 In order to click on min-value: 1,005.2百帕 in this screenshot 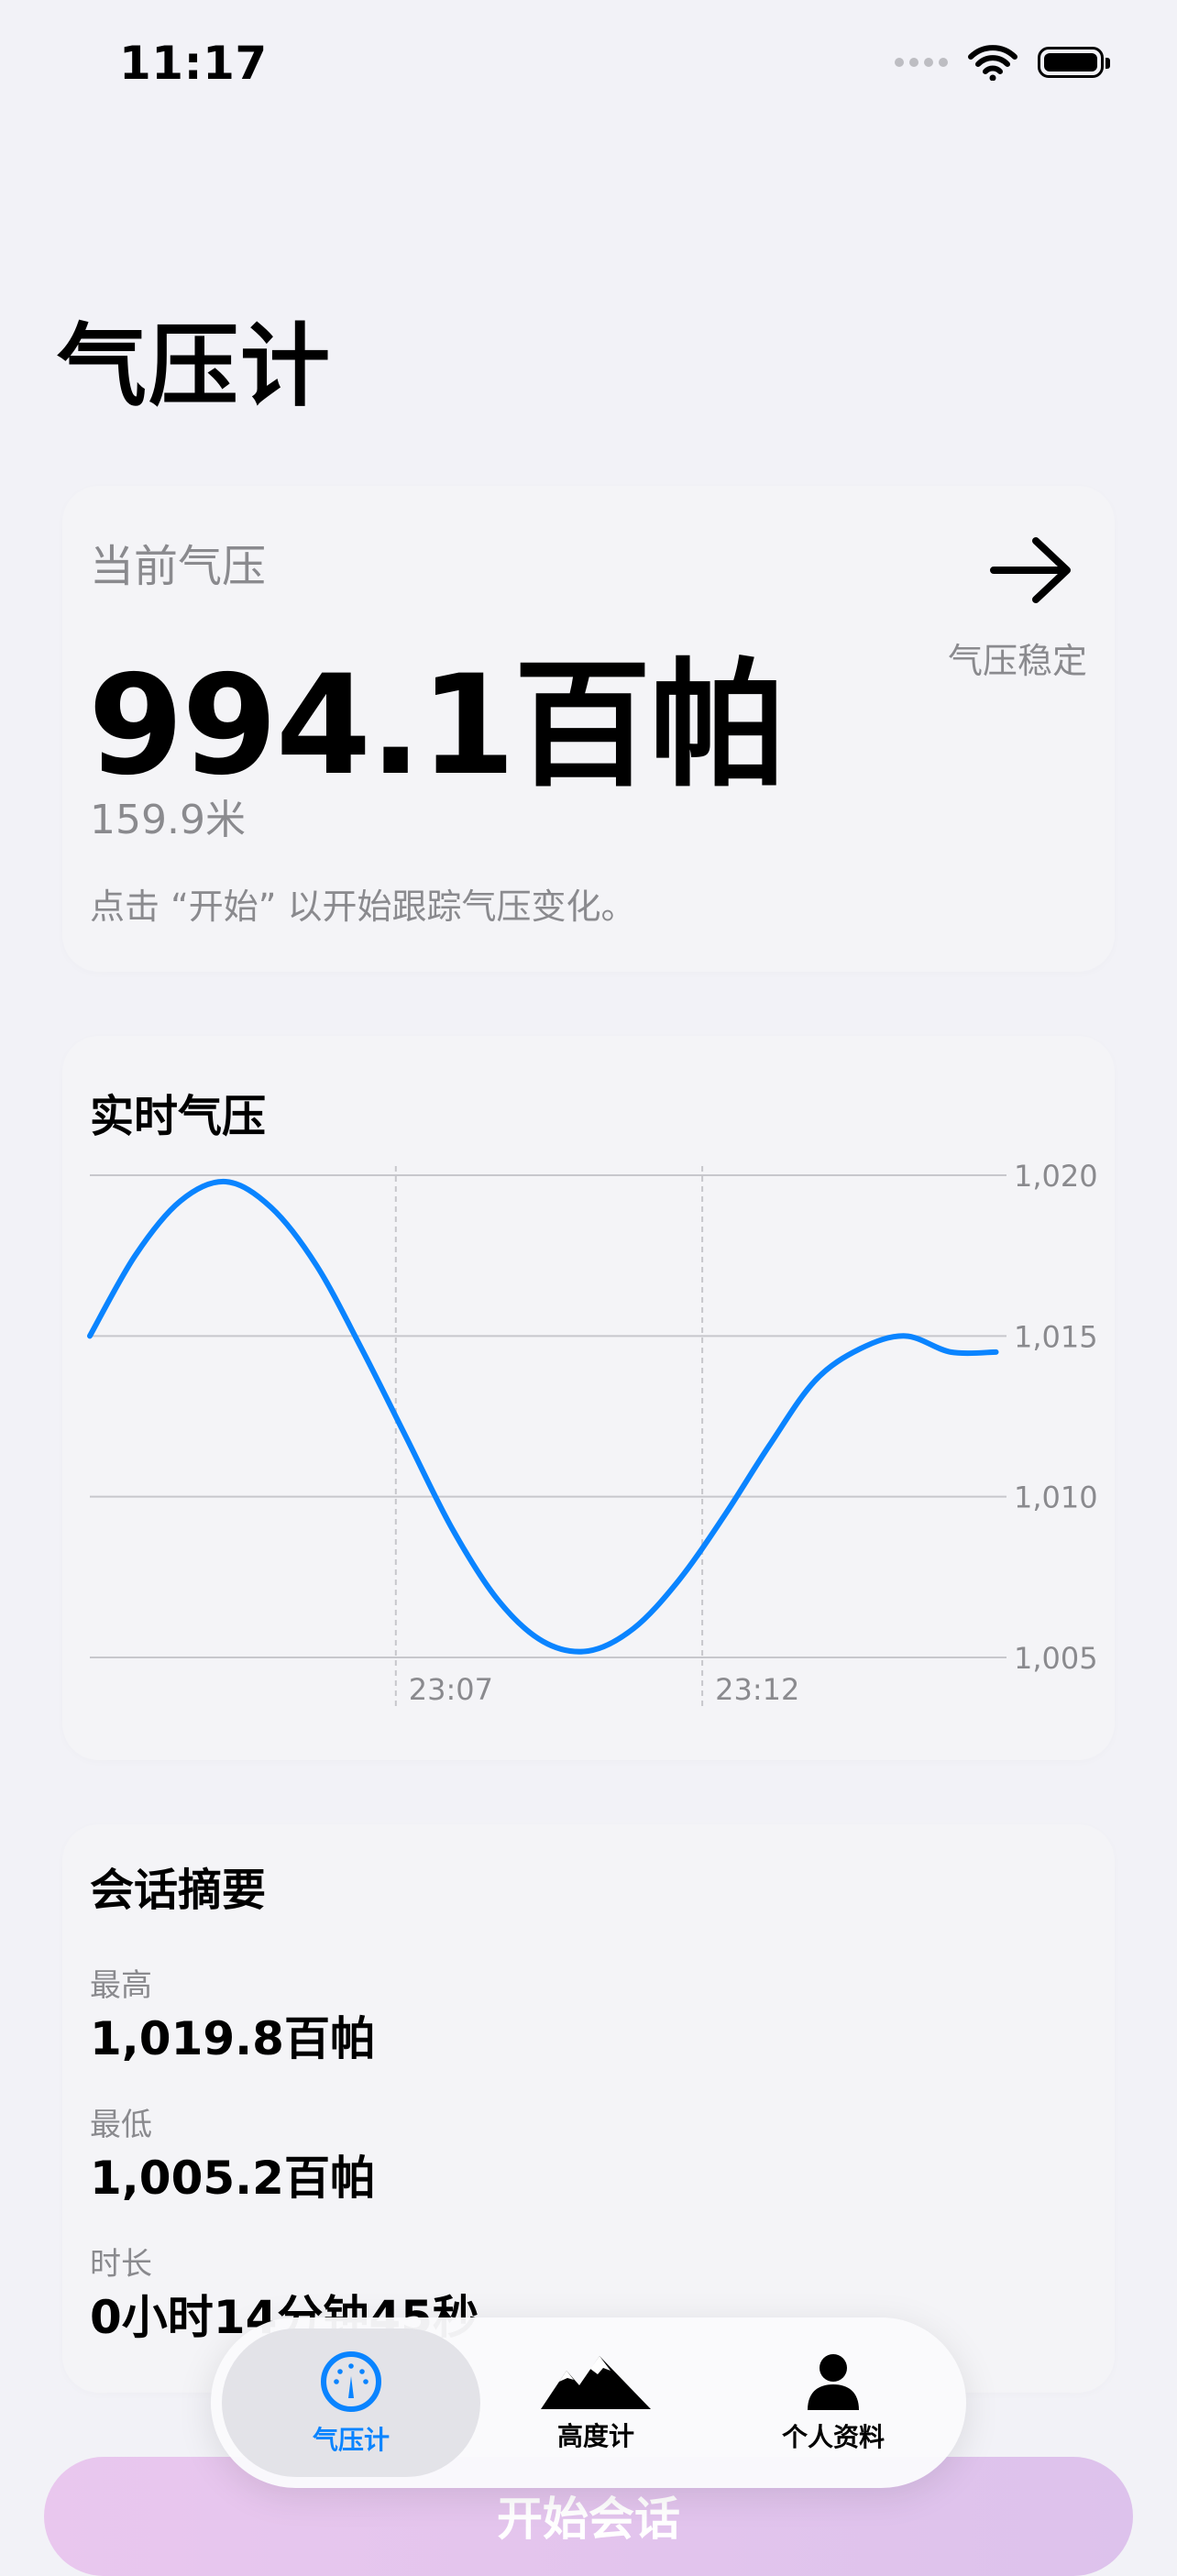, I will do `click(233, 2178)`.